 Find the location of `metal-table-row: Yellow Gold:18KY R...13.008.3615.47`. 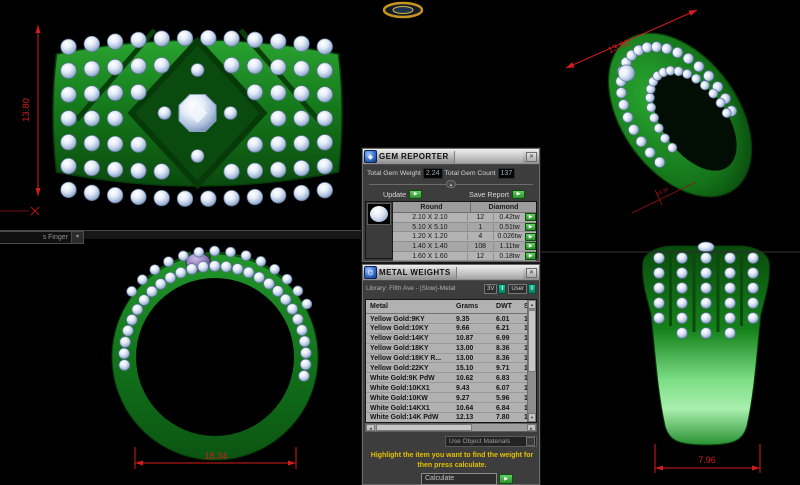

metal-table-row: Yellow Gold:18KY R...13.008.3615.47 is located at coordinates (451, 359).